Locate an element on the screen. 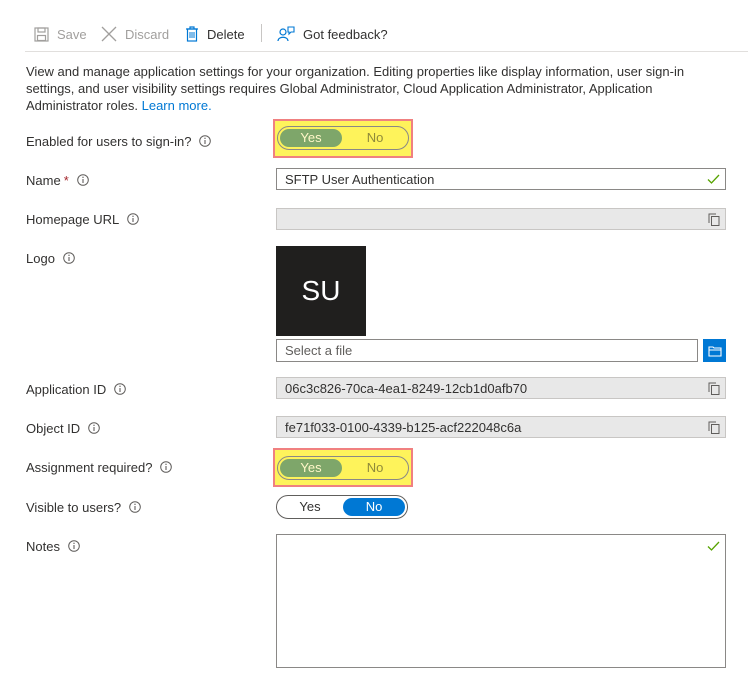  assignment-label-row: Assignment required? is located at coordinates (99, 467).